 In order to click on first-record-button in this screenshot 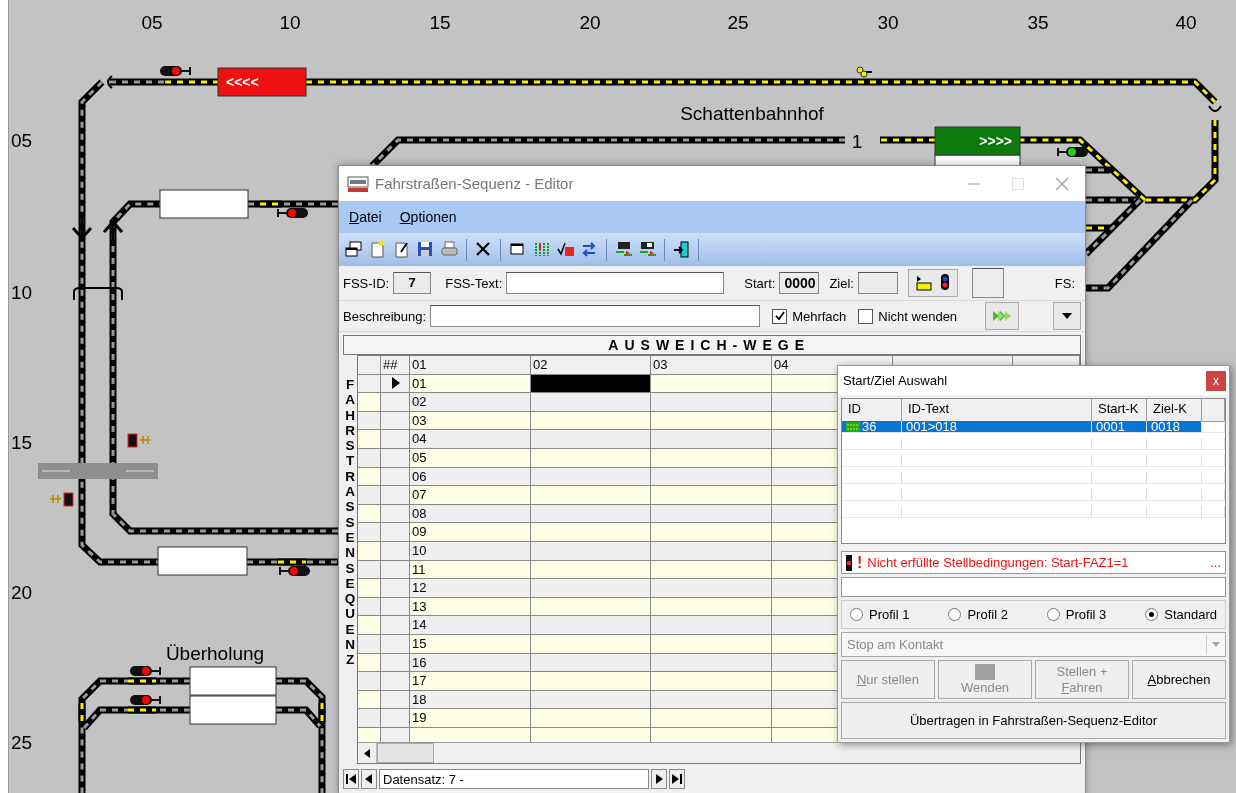, I will do `click(351, 779)`.